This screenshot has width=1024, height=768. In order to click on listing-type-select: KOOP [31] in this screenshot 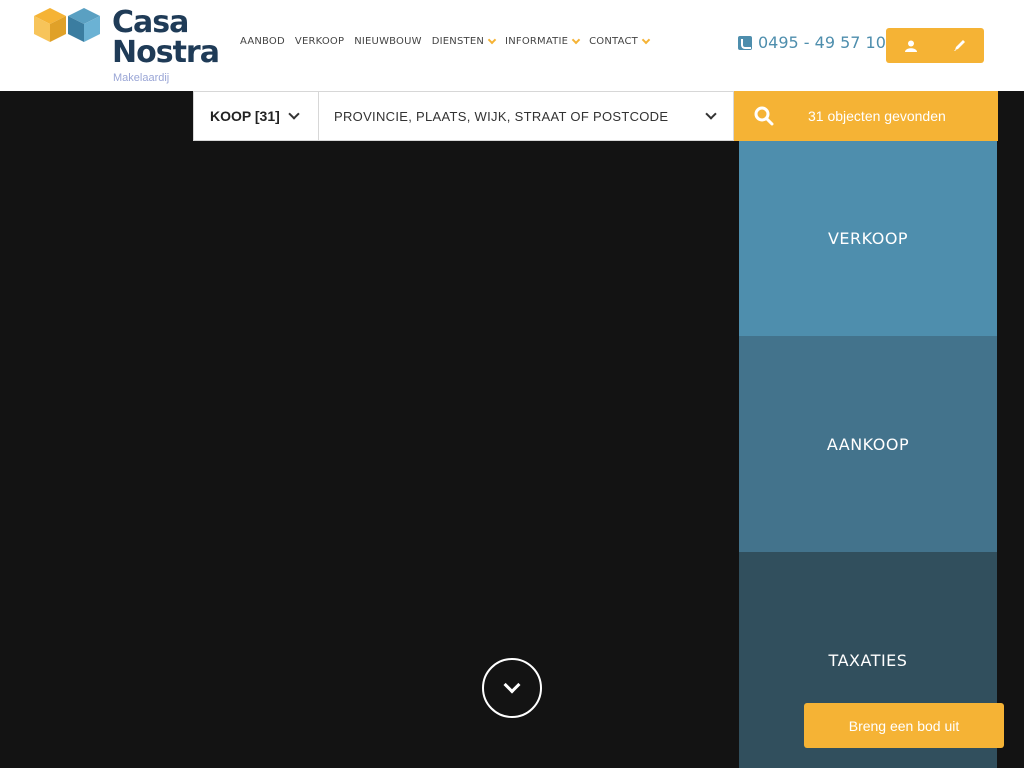, I will do `click(256, 116)`.